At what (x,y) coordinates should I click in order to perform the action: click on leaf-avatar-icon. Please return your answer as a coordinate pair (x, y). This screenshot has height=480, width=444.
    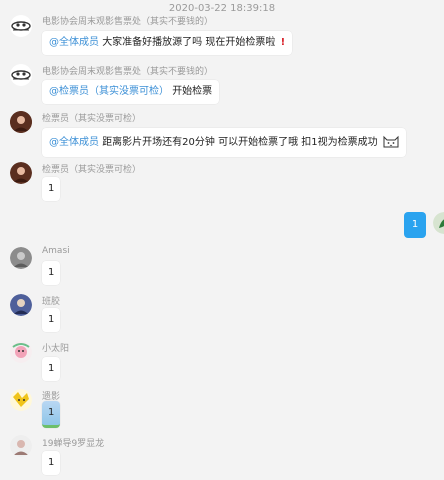
    Looking at the image, I should click on (438, 223).